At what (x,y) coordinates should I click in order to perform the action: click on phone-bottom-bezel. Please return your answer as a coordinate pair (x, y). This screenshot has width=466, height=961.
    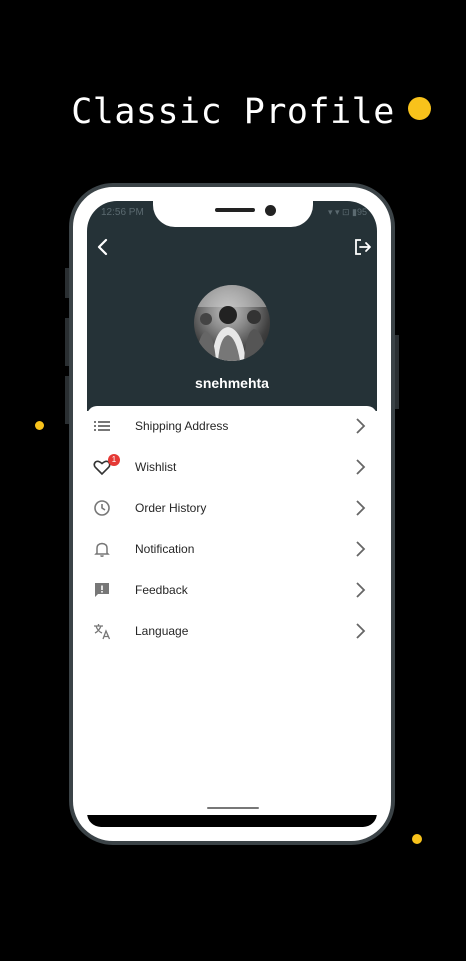
    Looking at the image, I should click on (232, 821).